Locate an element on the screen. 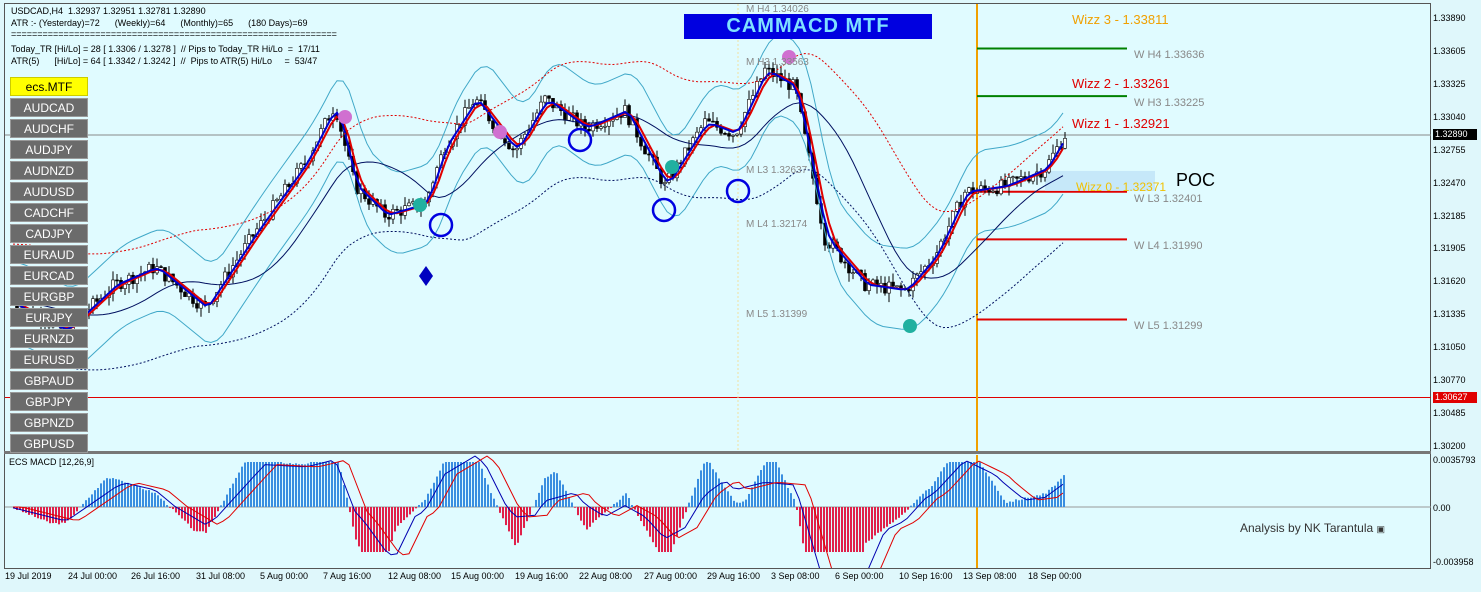 This screenshot has height=592, width=1481. symbol-button-eurcad: EURCAD is located at coordinates (49, 275).